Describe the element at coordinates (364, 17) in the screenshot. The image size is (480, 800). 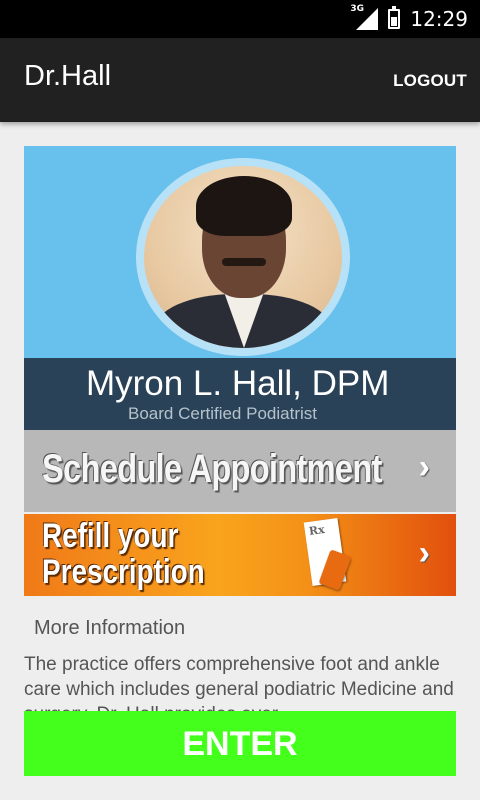
I see `cell-signal-icon: 3G` at that location.